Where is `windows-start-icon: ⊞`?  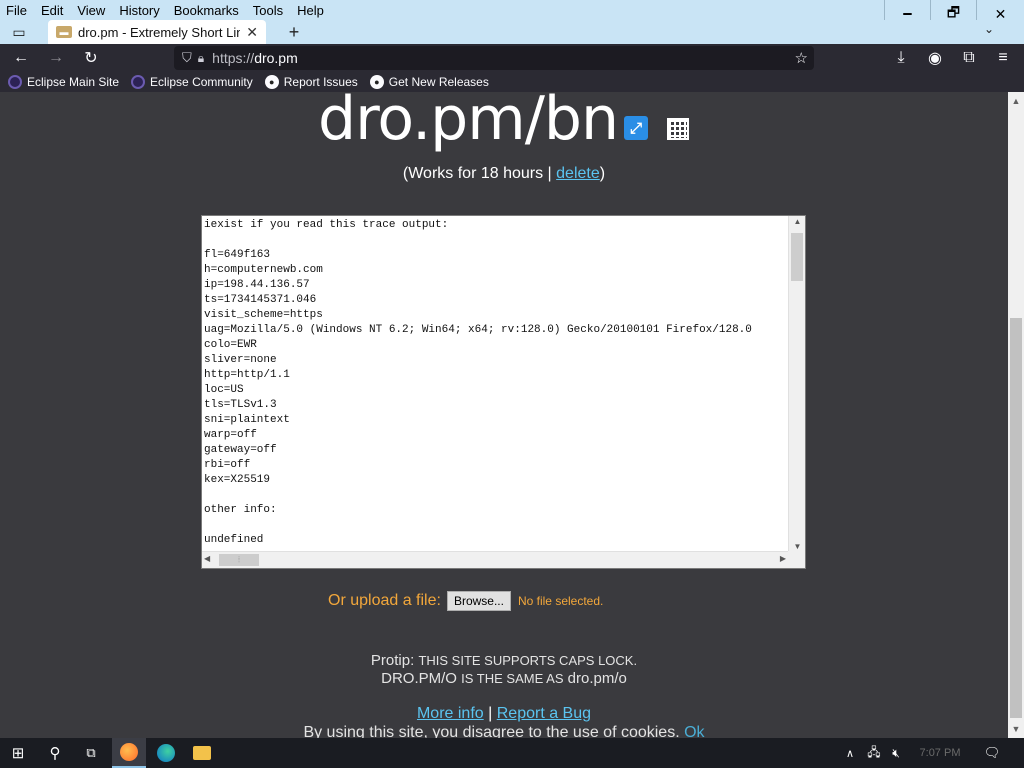 windows-start-icon: ⊞ is located at coordinates (18, 753).